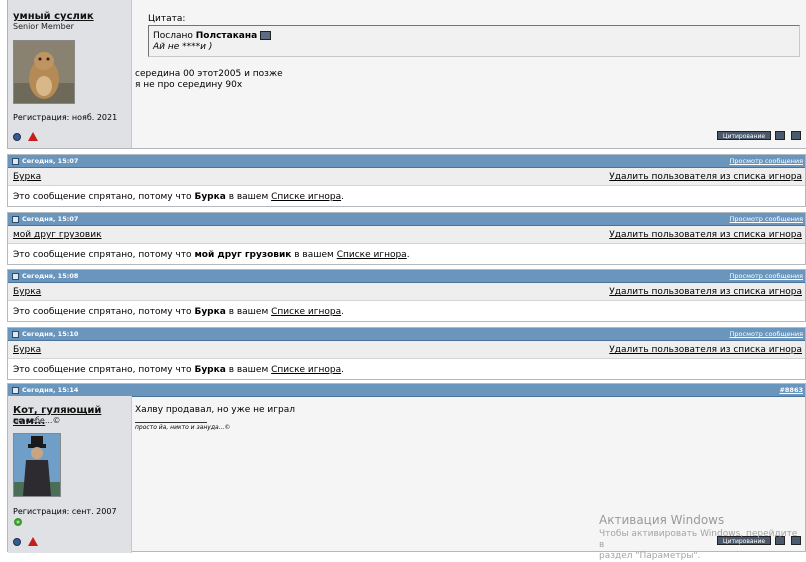 The image size is (806, 562). I want to click on message-line: я не про середину 90х, so click(189, 85).